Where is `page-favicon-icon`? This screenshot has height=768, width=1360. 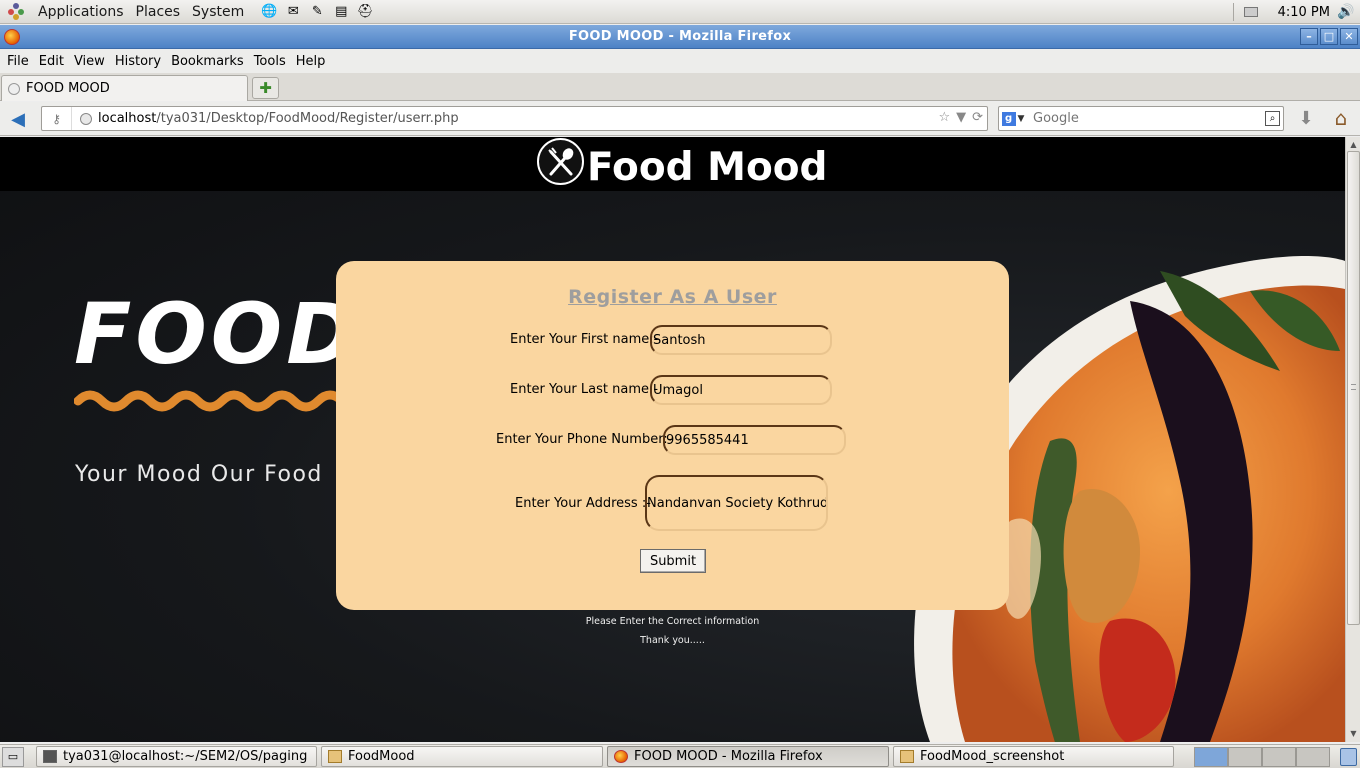
page-favicon-icon is located at coordinates (14, 88).